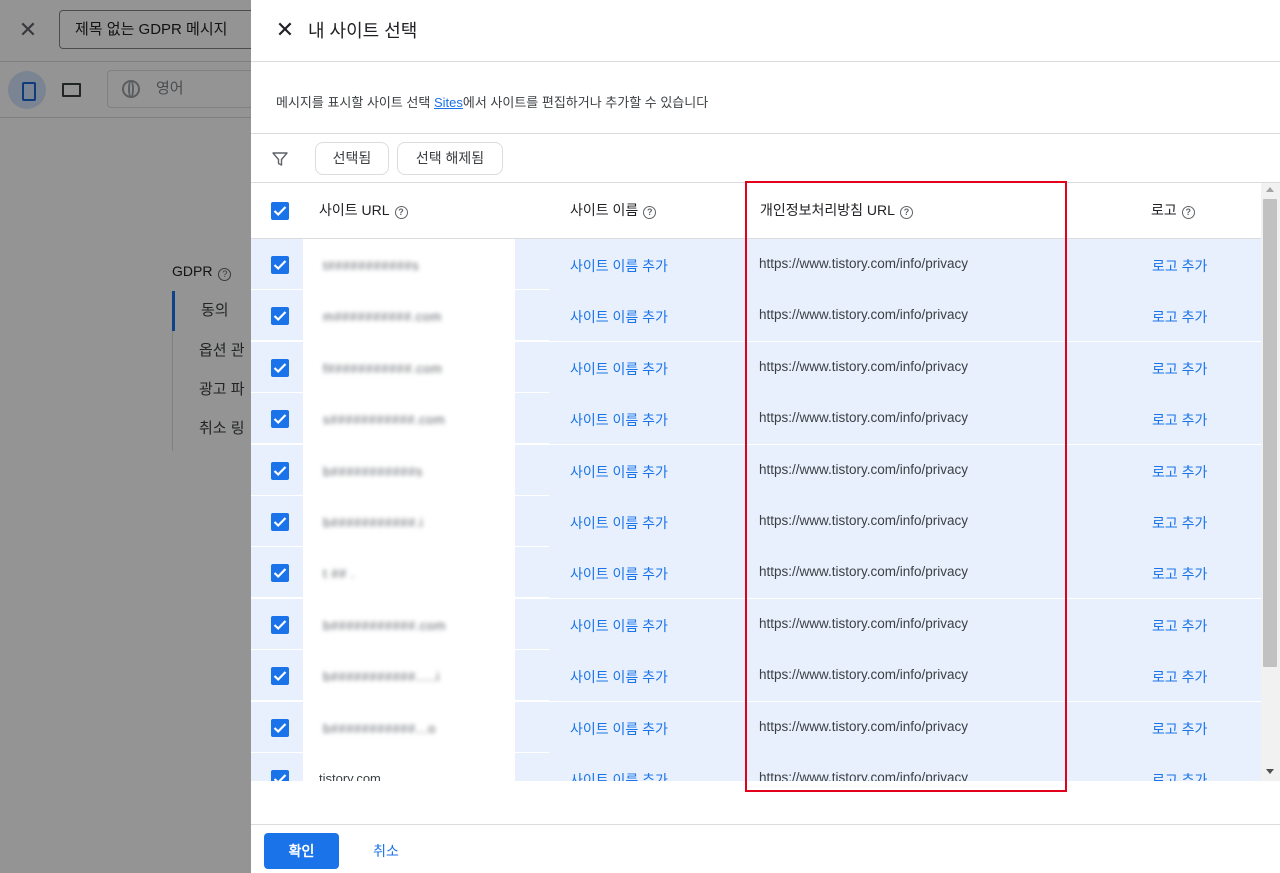 Image resolution: width=1280 pixels, height=873 pixels. I want to click on filter-chip-unselected: 선택 해제됨, so click(450, 158).